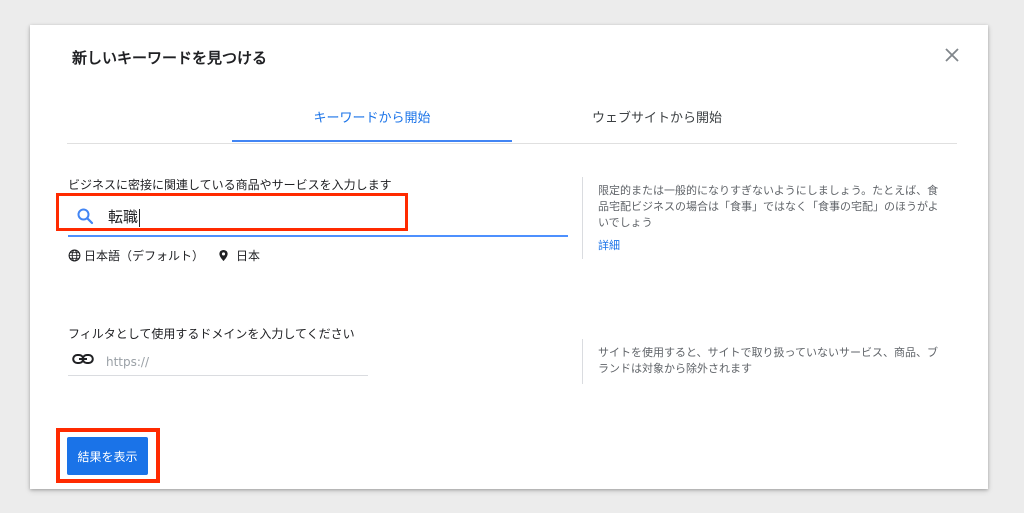  What do you see at coordinates (232, 212) in the screenshot?
I see `search-highlight-box` at bounding box center [232, 212].